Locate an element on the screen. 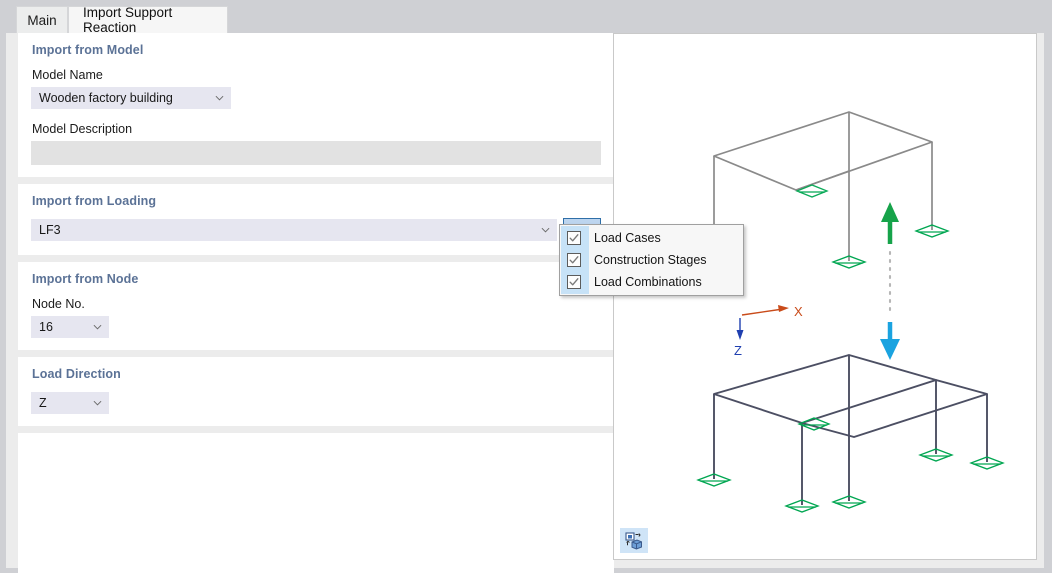 The image size is (1052, 573). tab-main: Main is located at coordinates (42, 19).